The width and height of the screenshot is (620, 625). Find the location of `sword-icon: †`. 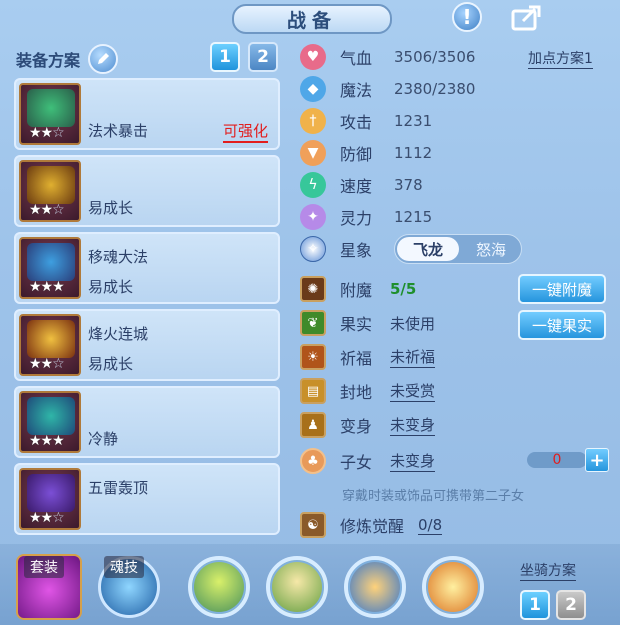

sword-icon: † is located at coordinates (313, 121).